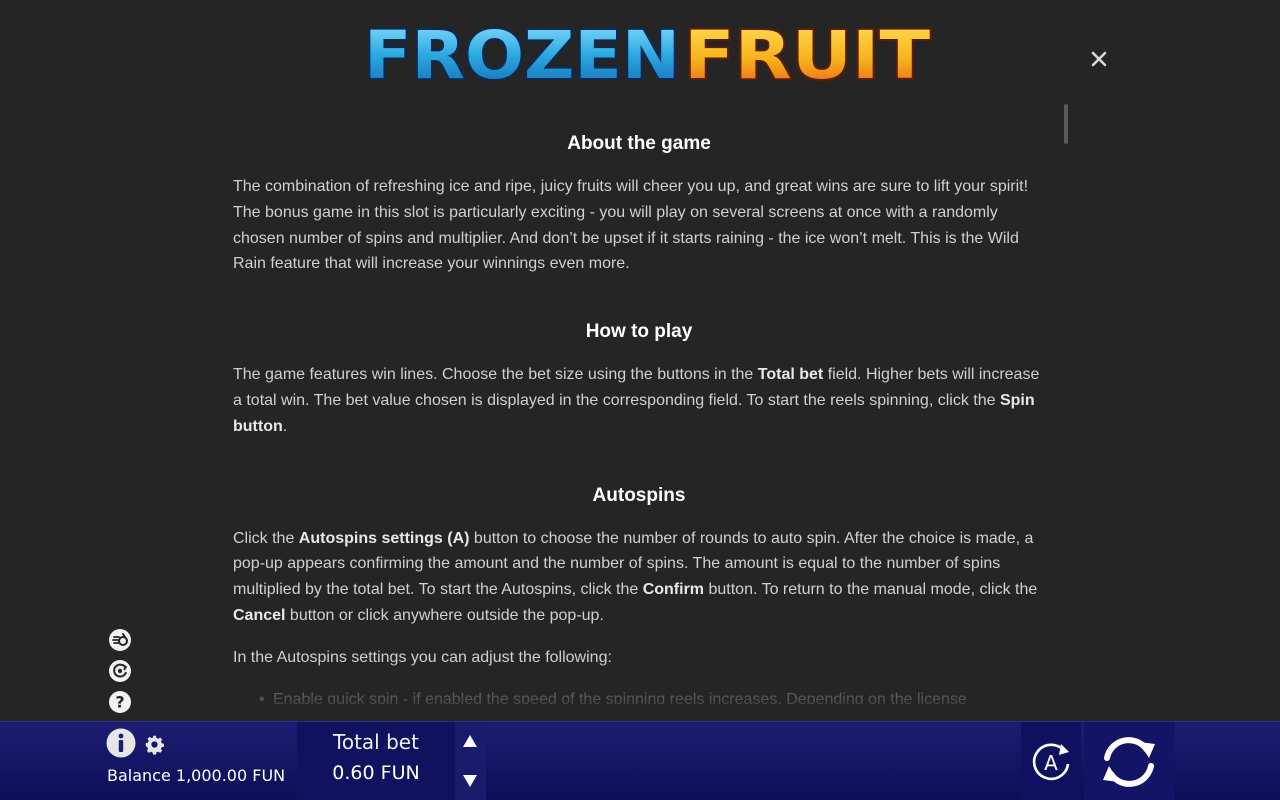  I want to click on side-icon-column: ?, so click(121, 674).